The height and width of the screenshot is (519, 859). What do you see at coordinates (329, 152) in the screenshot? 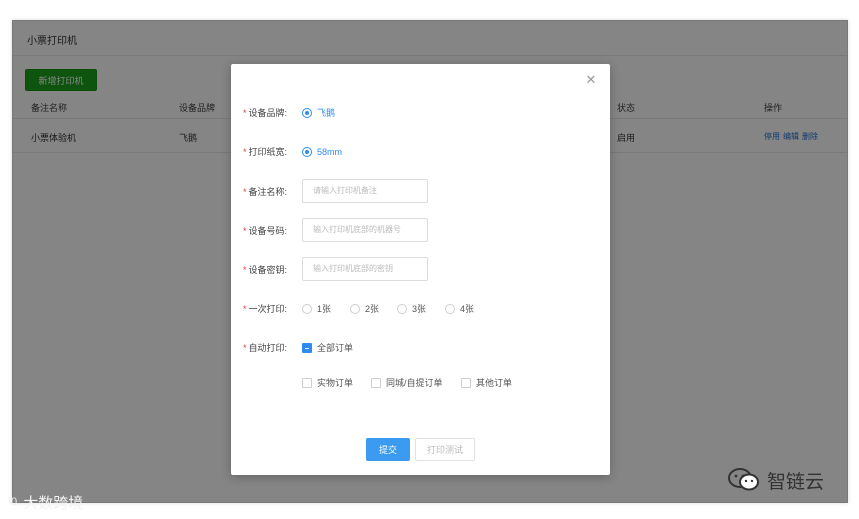
I see `paper-width-option-label: 58mm` at bounding box center [329, 152].